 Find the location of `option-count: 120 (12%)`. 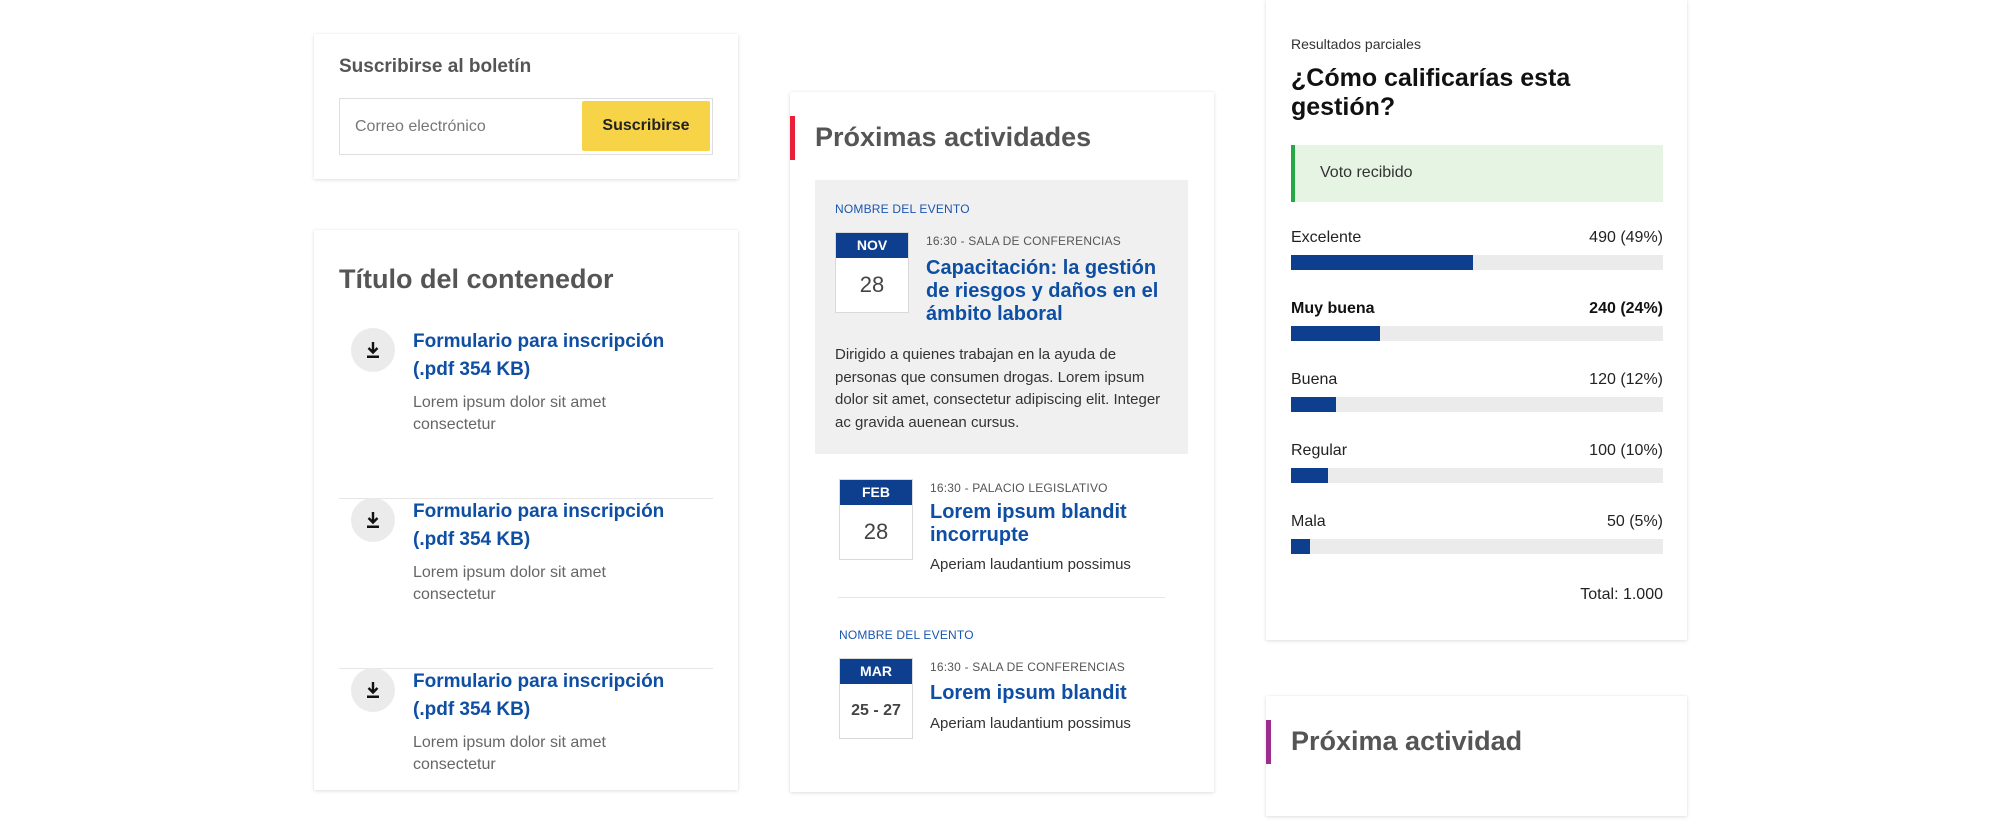

option-count: 120 (12%) is located at coordinates (1626, 379).